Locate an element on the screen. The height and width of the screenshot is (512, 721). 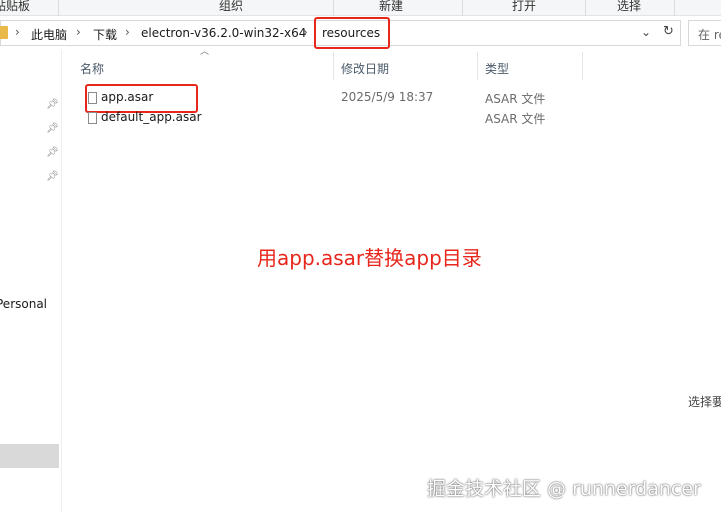
breadcrumb-electron-folder: electron-v36.2.0-win32-x64 is located at coordinates (223, 33).